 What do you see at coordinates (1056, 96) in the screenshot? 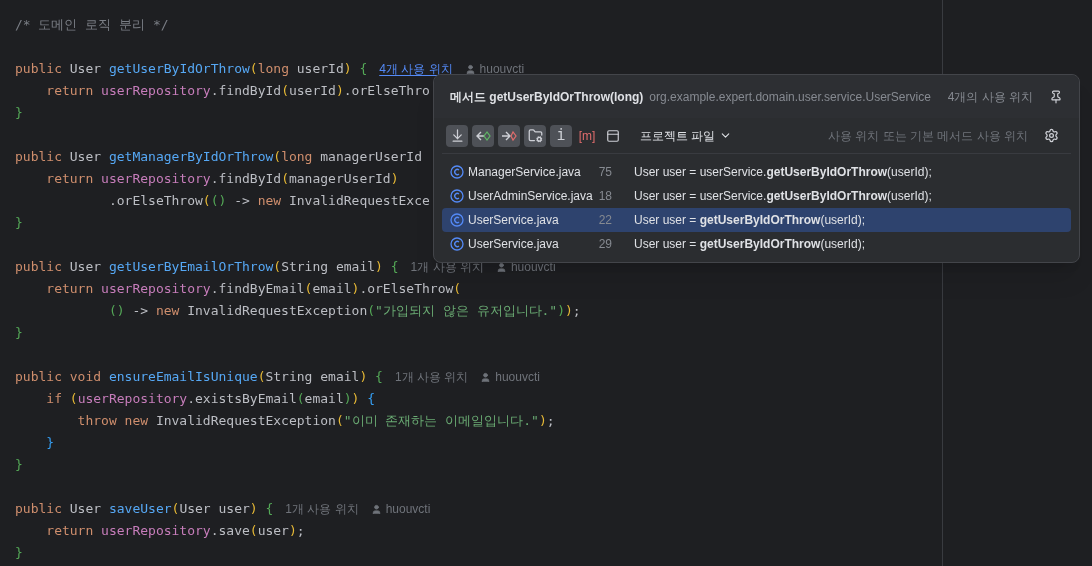
I see `pin-icon` at bounding box center [1056, 96].